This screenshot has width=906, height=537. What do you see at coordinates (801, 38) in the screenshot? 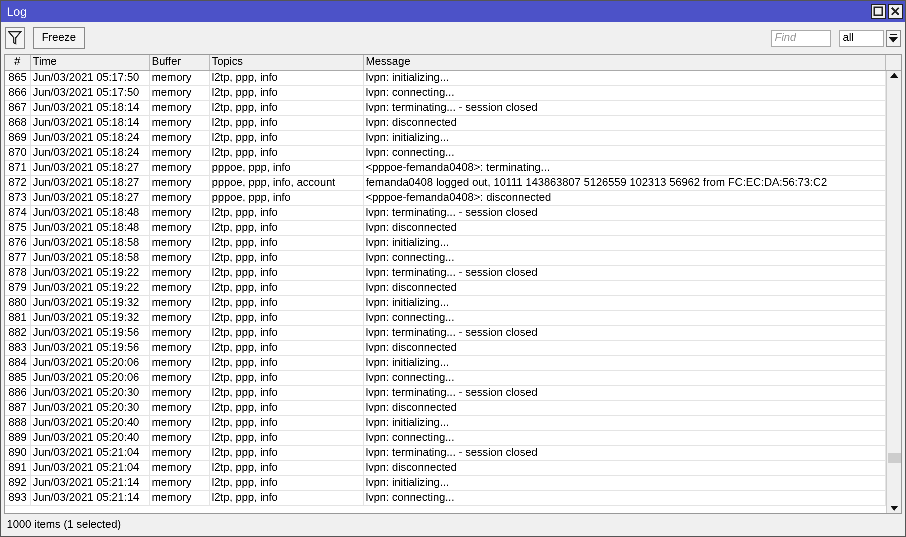
I see `find-field: Find` at bounding box center [801, 38].